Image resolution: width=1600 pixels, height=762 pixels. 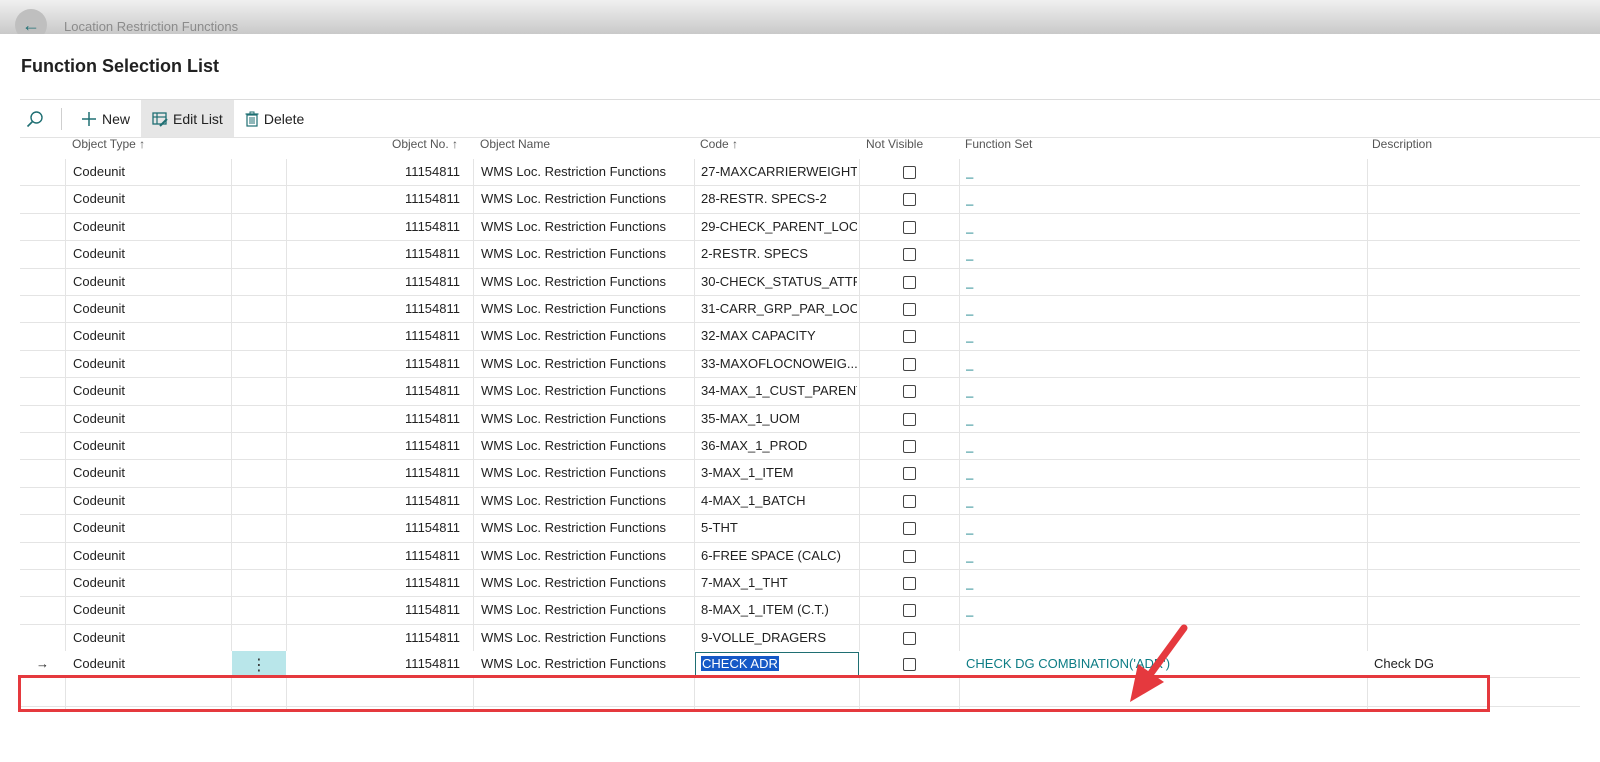 I want to click on code-input: CHECK ADR, so click(x=777, y=664).